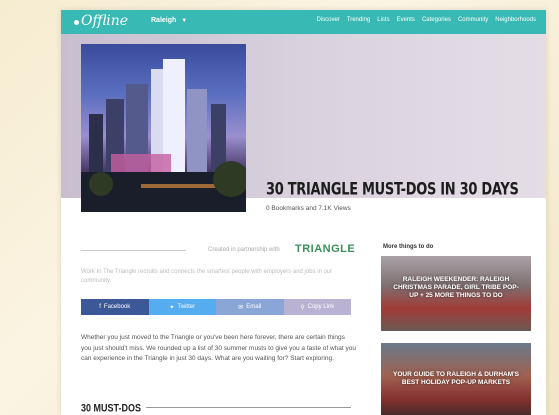 Image resolution: width=559 pixels, height=415 pixels. What do you see at coordinates (392, 190) in the screenshot?
I see `page-title: 30 TRIANGLE MUST-DOS IN 30 DAYS` at bounding box center [392, 190].